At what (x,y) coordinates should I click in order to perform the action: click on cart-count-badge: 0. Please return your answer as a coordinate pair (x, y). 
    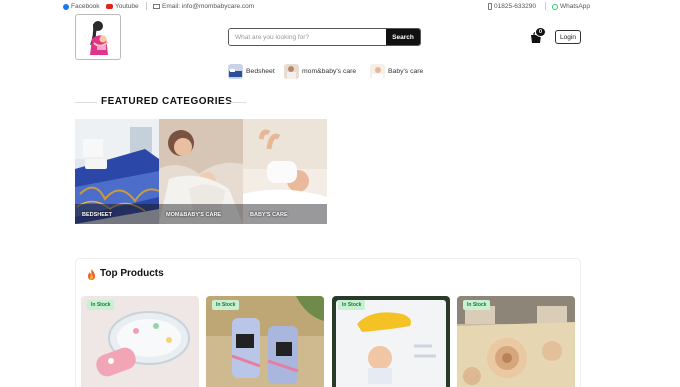
    Looking at the image, I should click on (540, 32).